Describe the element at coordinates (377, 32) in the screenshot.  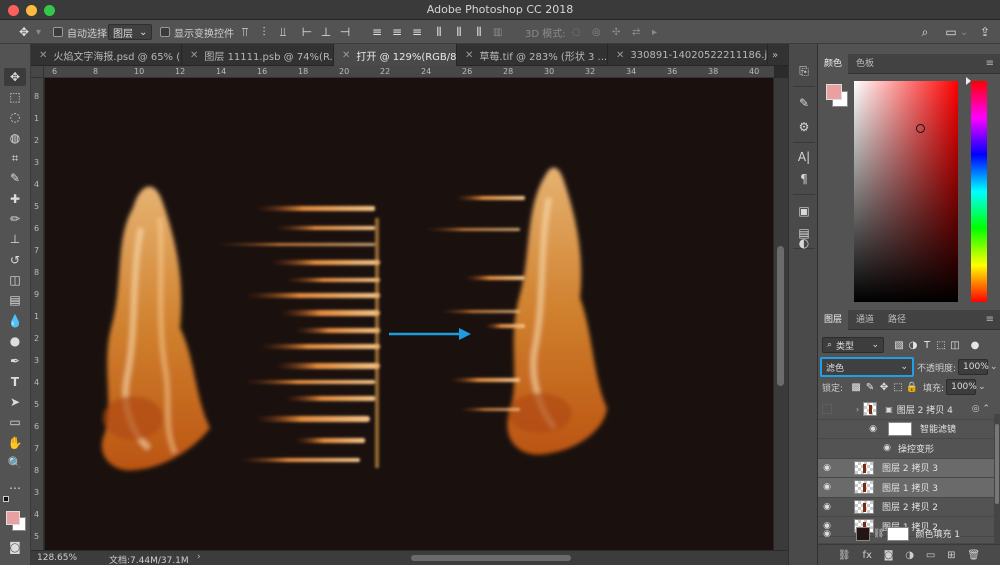
I see `distribute-top-icon: ≡` at that location.